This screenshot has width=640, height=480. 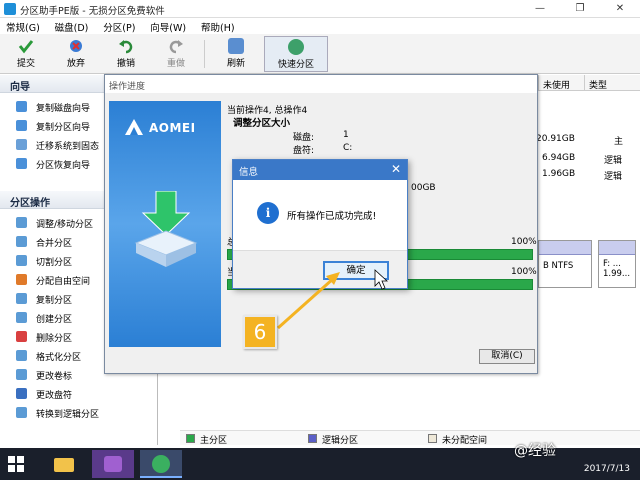 I want to click on drive-label: 盘符:, so click(x=304, y=151).